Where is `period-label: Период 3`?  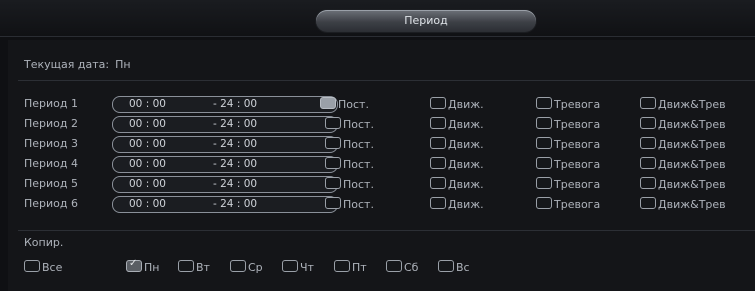
period-label: Период 3 is located at coordinates (51, 143).